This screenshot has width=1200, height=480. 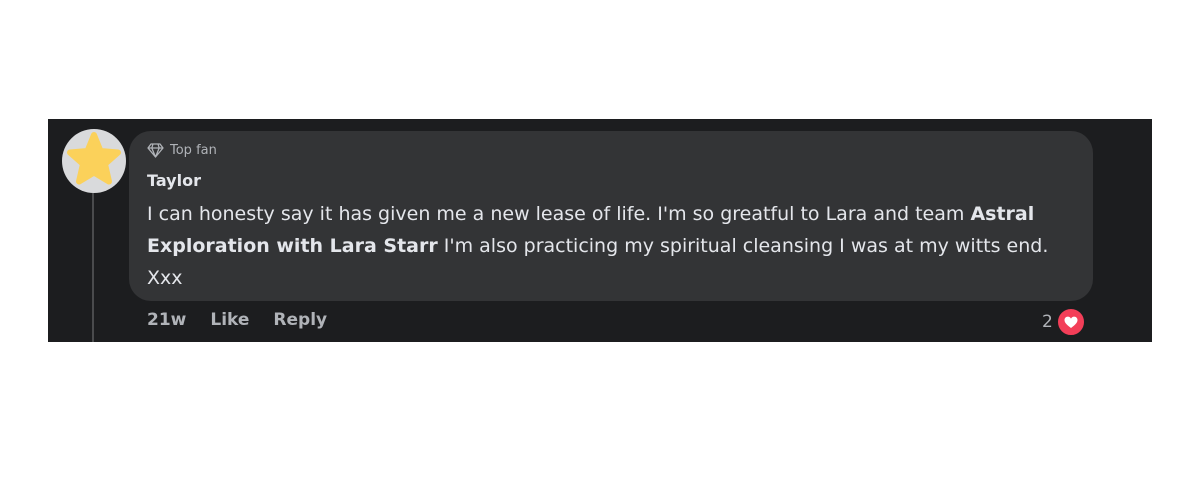 I want to click on author-name: Taylor, so click(x=174, y=180).